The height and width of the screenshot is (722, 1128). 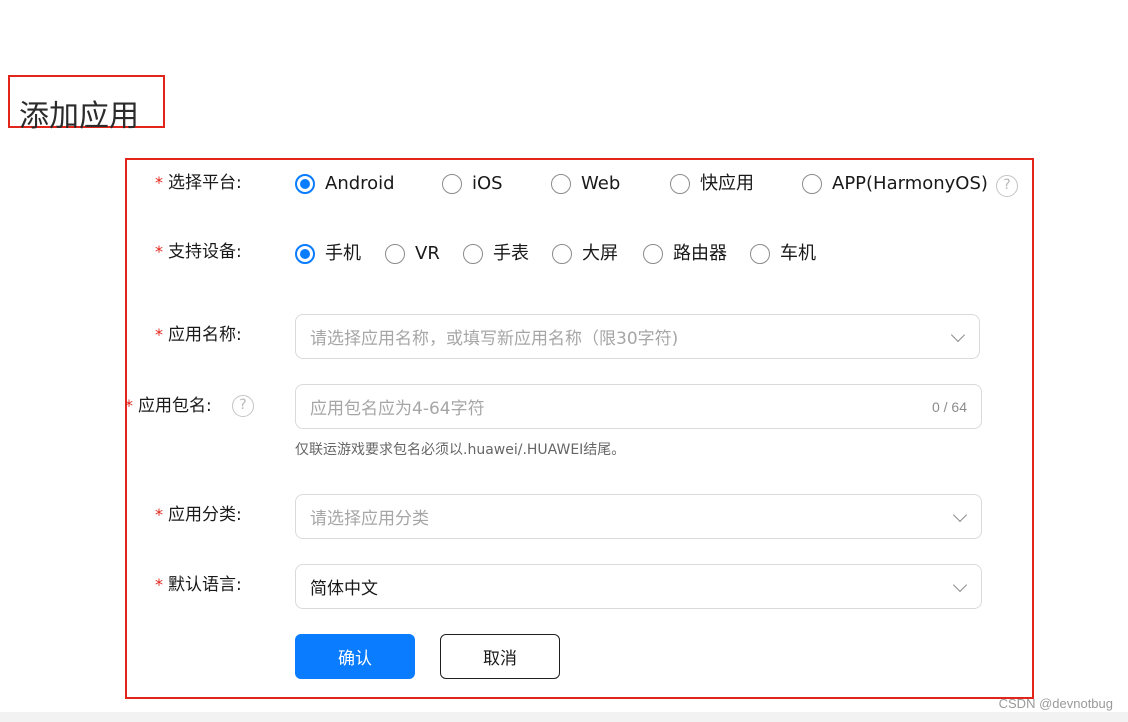 I want to click on cancel-button: 取消, so click(x=500, y=656).